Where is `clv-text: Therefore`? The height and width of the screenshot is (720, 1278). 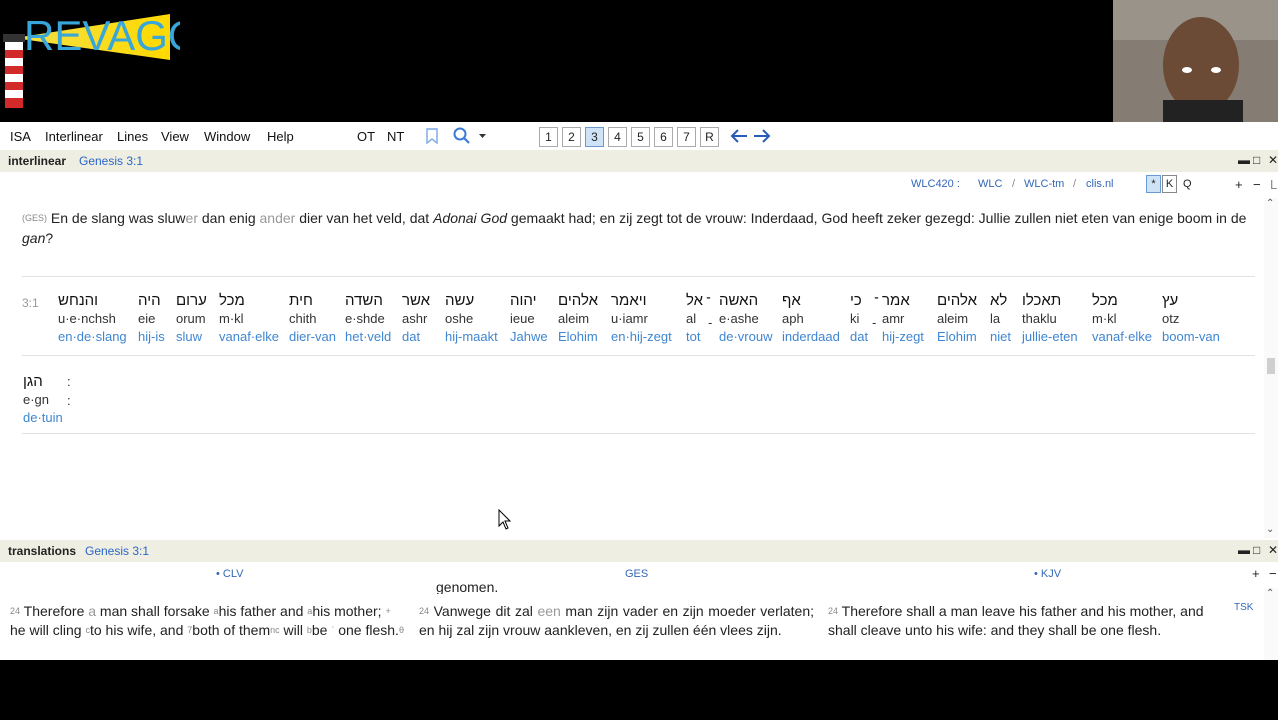 clv-text: Therefore is located at coordinates (56, 611).